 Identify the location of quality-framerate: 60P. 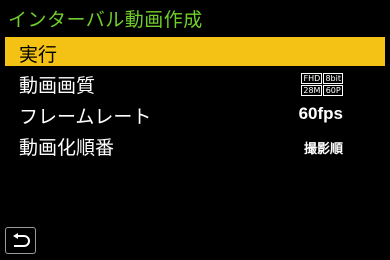
(333, 90).